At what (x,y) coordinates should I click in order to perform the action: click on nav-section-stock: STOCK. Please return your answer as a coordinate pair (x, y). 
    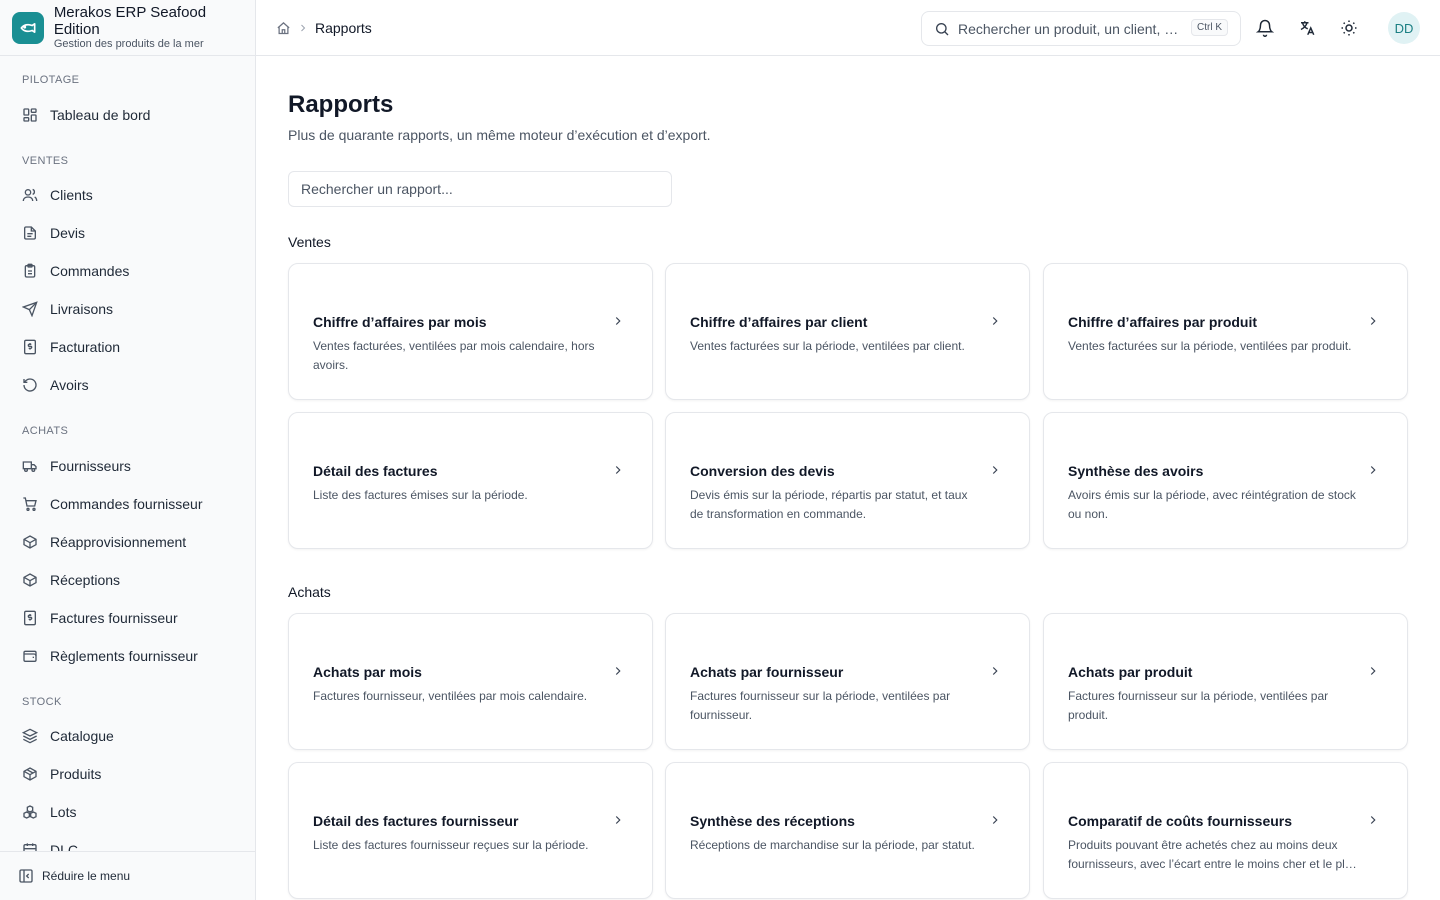
    Looking at the image, I should click on (42, 702).